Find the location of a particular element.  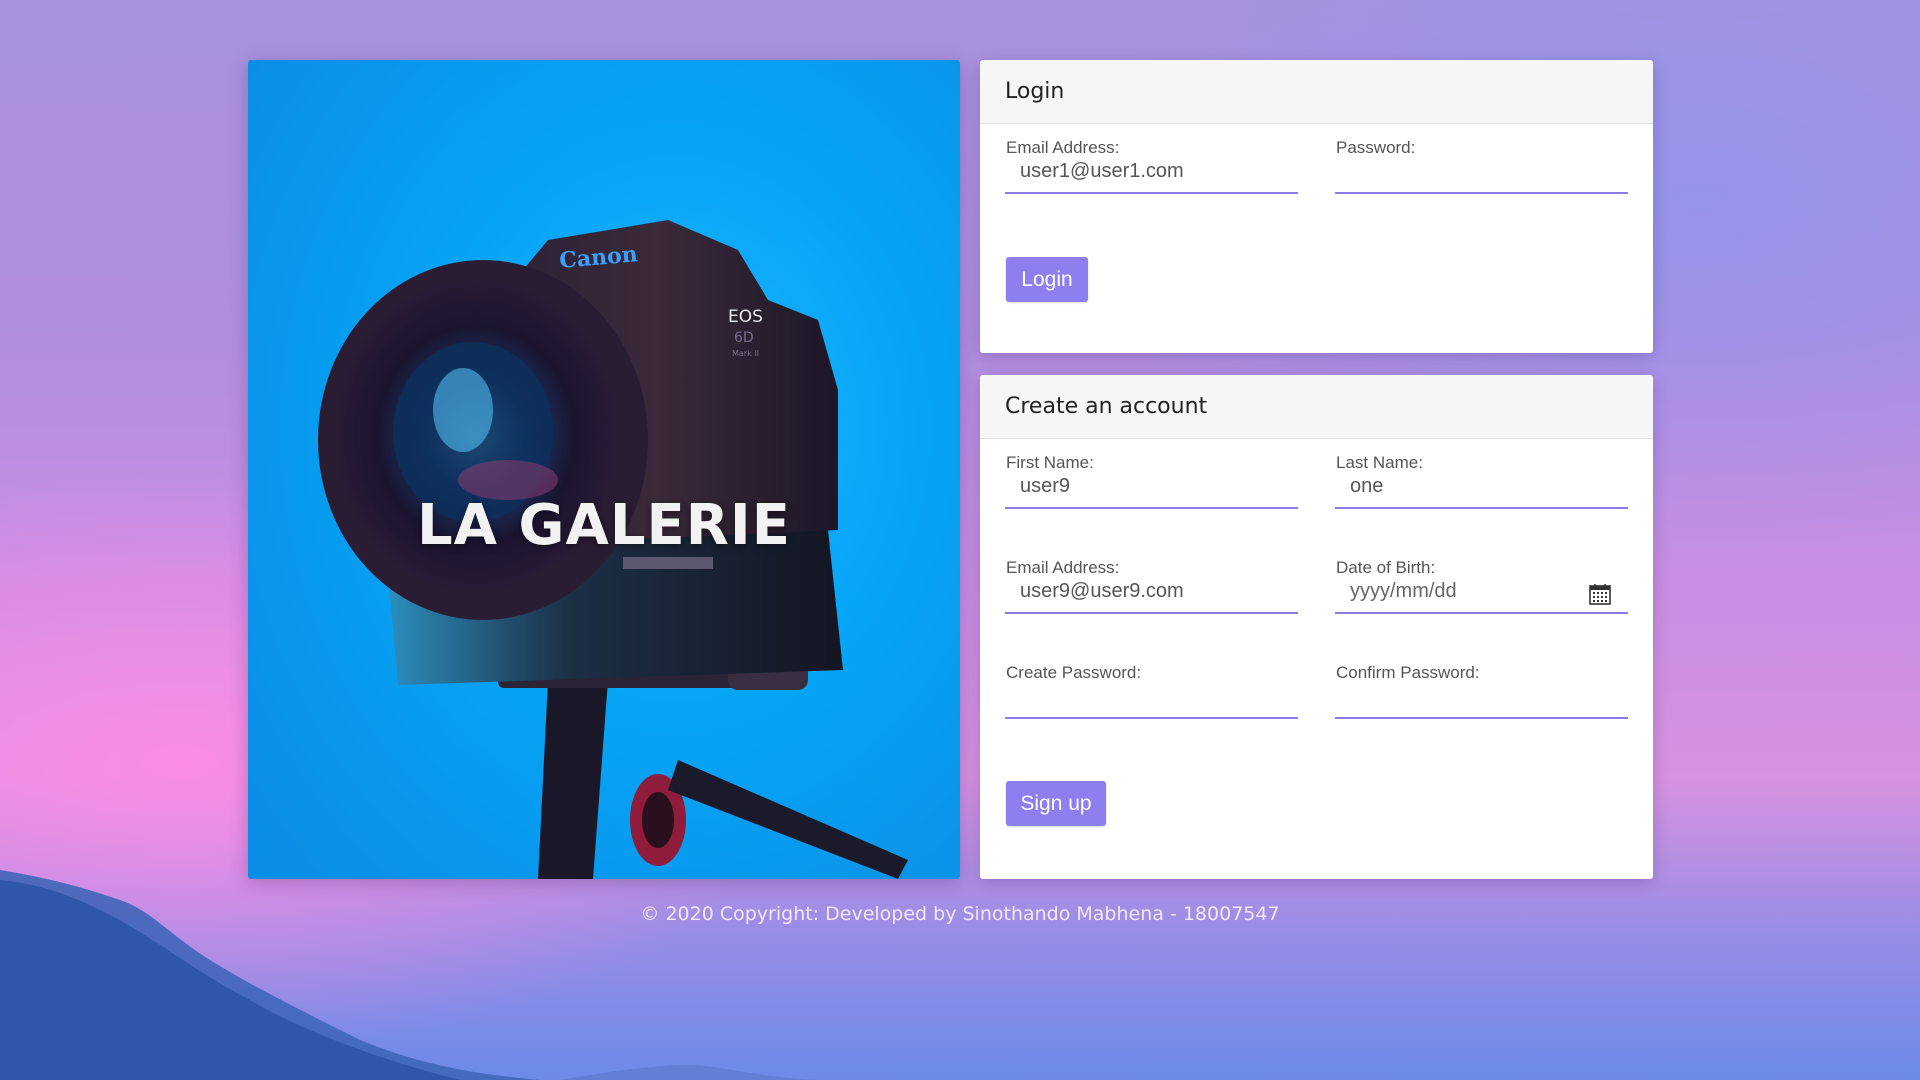

login-email-input: user1@user1.com is located at coordinates (1102, 171).